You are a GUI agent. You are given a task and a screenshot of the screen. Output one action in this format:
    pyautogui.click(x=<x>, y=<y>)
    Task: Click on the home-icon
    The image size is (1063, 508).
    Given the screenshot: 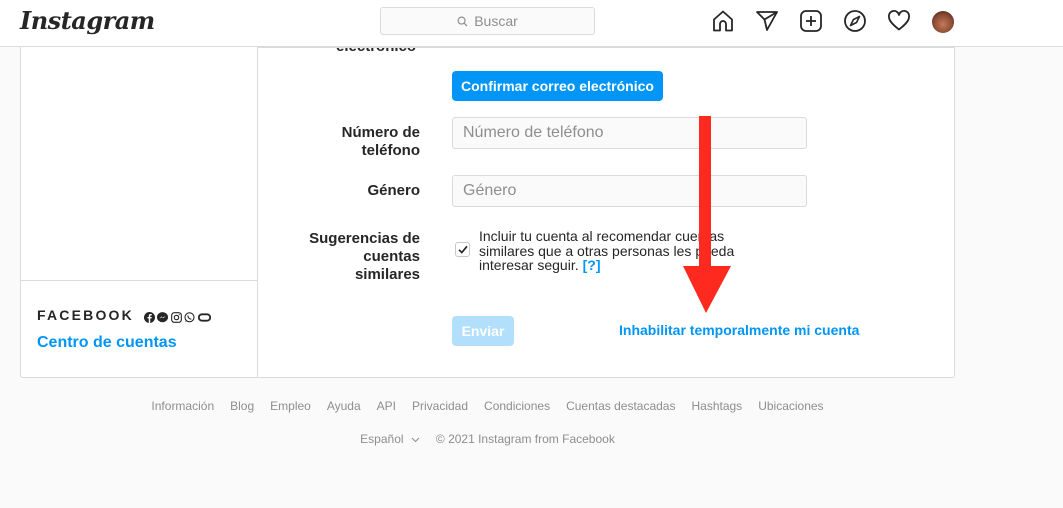 What is the action you would take?
    pyautogui.click(x=723, y=21)
    